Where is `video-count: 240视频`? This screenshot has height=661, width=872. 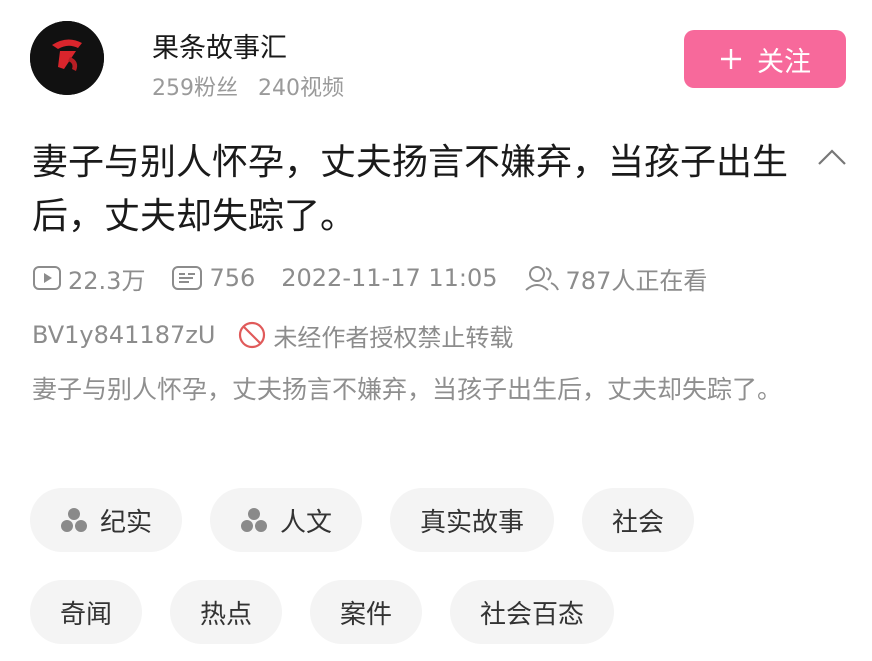
video-count: 240视频 is located at coordinates (301, 88).